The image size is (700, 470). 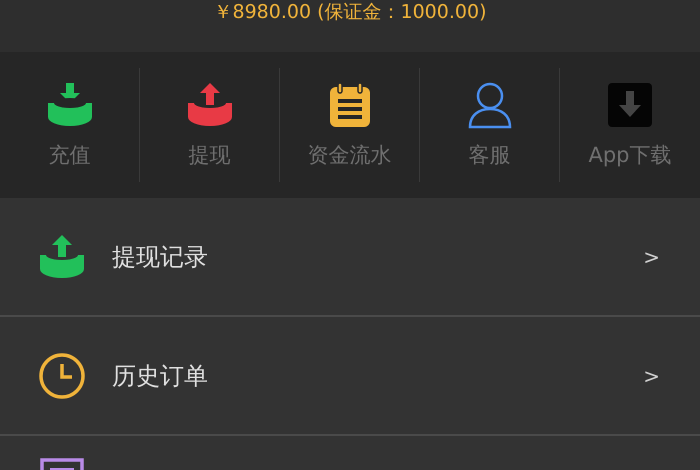 I want to click on balance-text: ￥8980.00 (保证金：1000.00), so click(x=349, y=12).